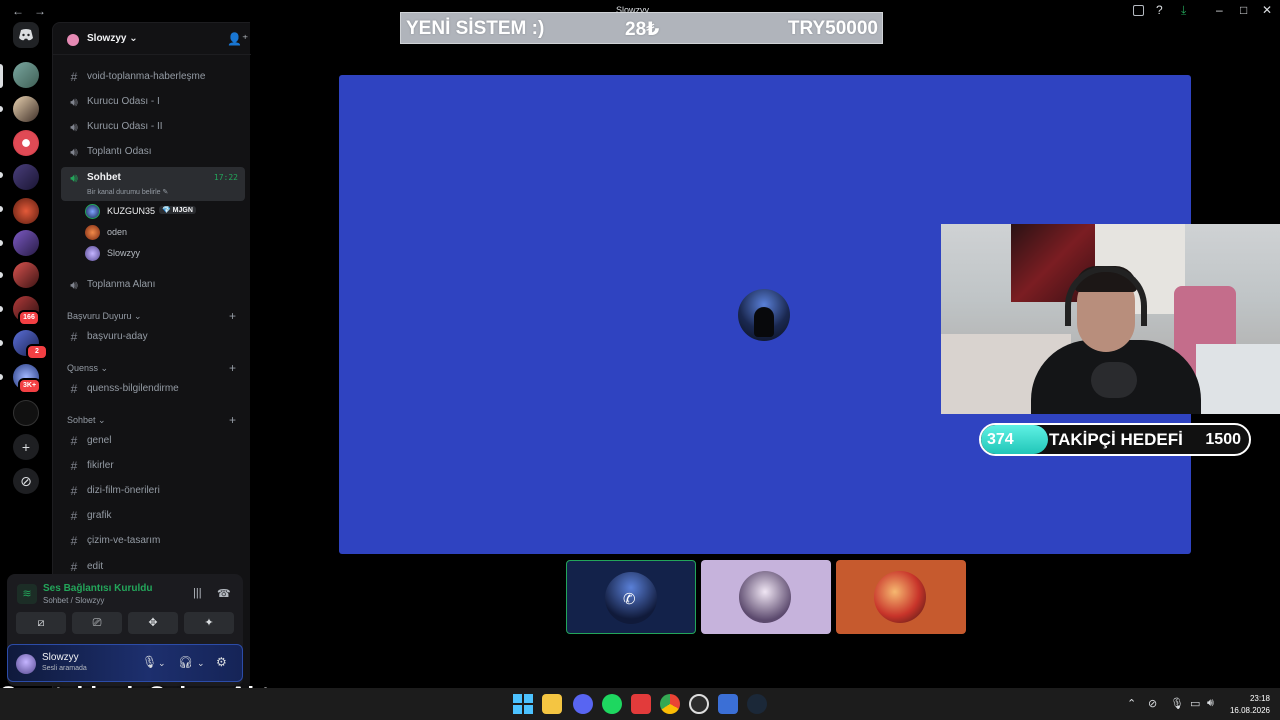 This screenshot has height=720, width=1280. Describe the element at coordinates (1131, 703) in the screenshot. I see `chevron-up-icon: ⌃` at that location.